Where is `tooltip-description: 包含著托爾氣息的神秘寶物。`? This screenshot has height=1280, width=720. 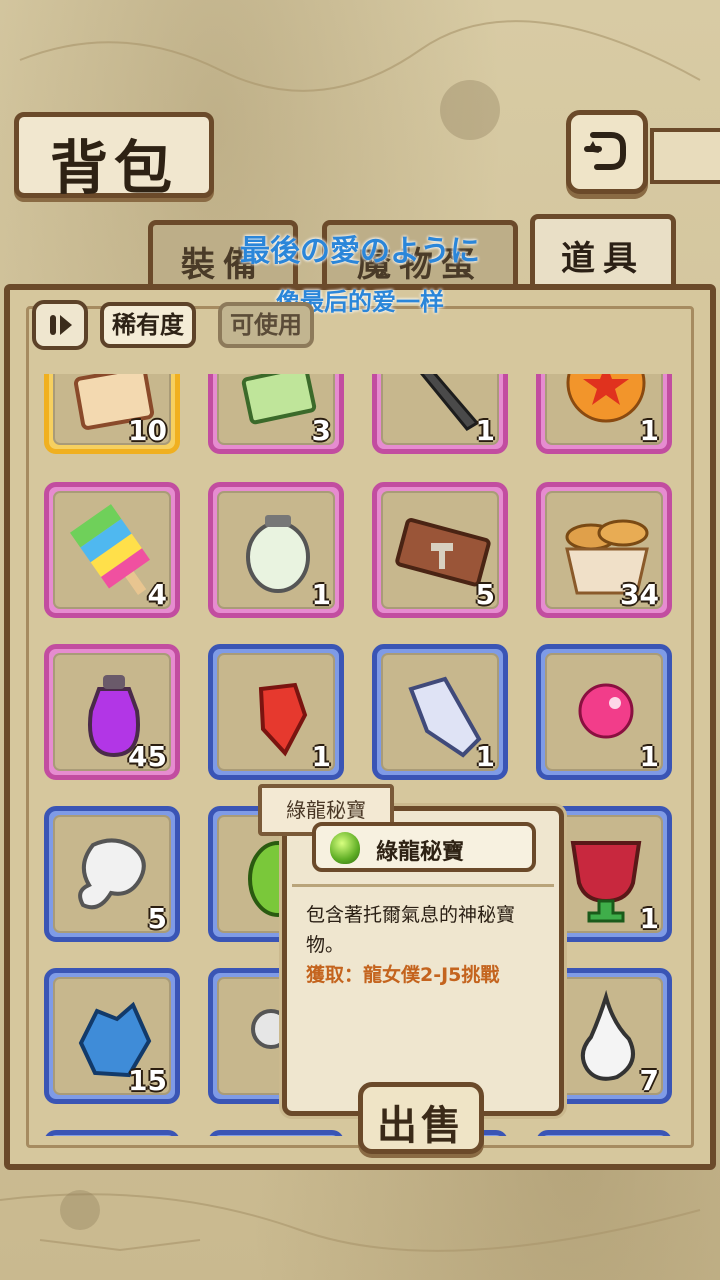 tooltip-description: 包含著托爾氣息的神秘寶物。 is located at coordinates (411, 930).